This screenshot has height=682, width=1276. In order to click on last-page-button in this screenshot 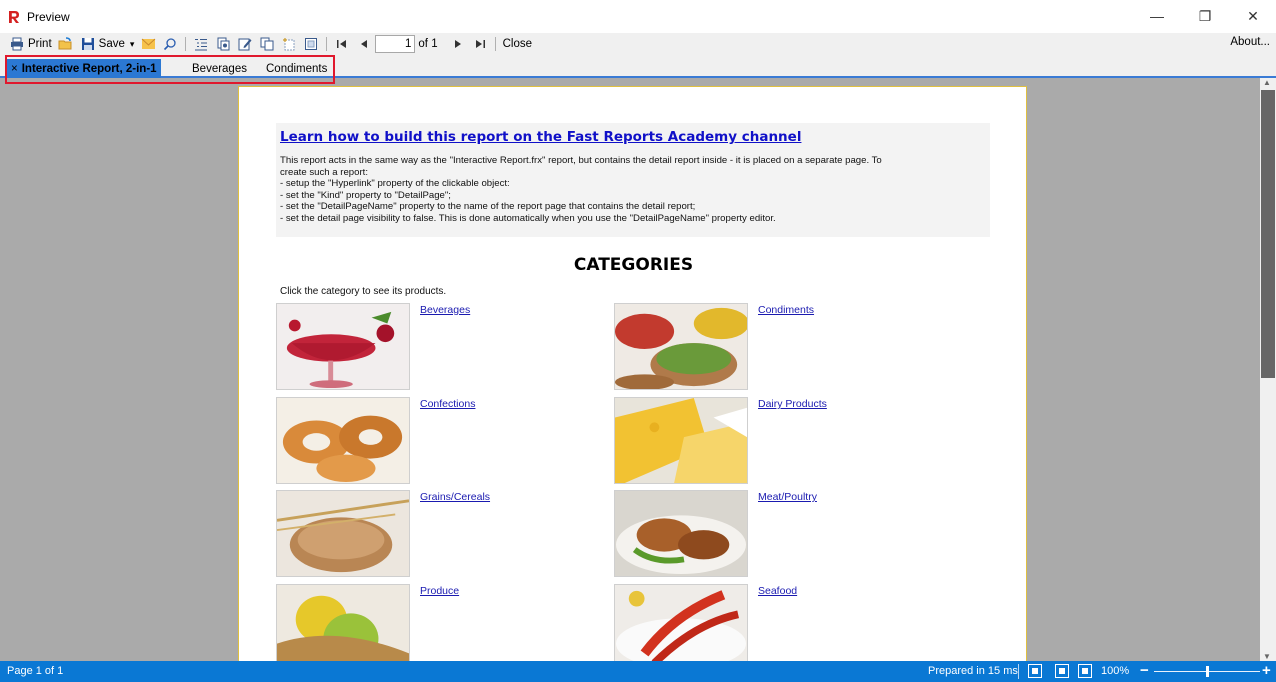, I will do `click(480, 44)`.